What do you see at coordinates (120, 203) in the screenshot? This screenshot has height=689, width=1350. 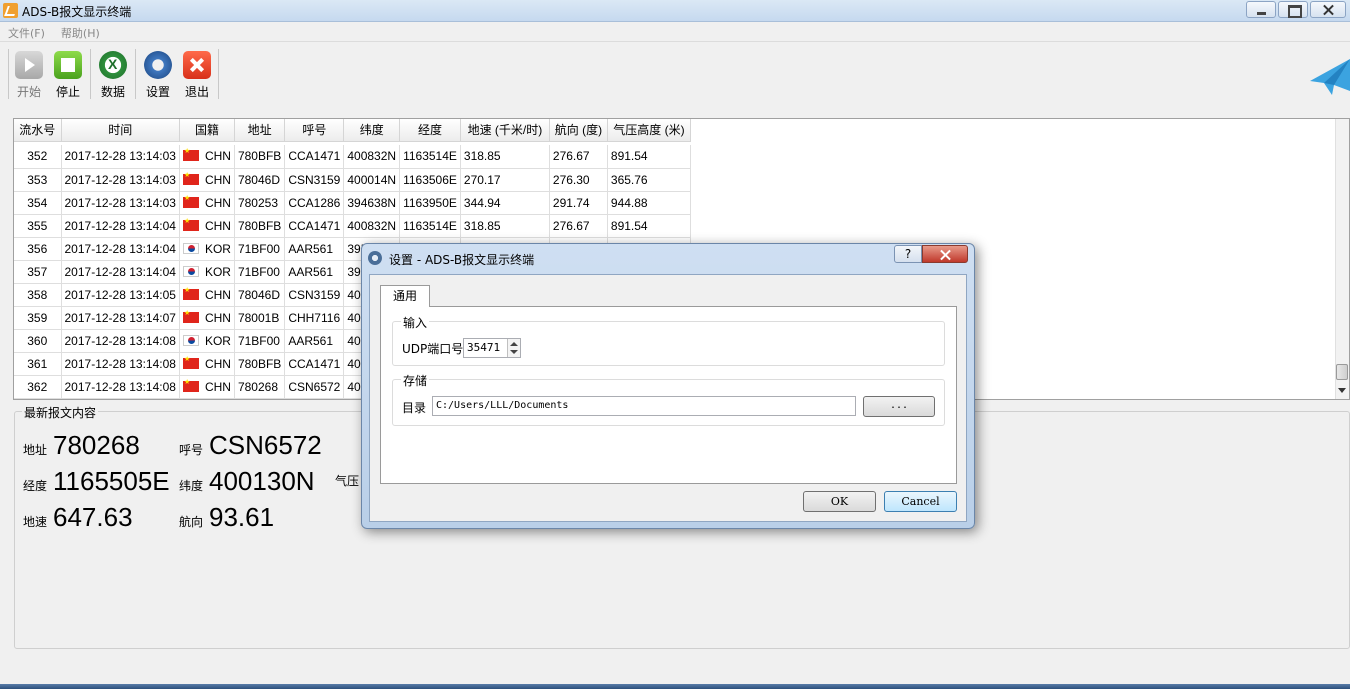 I see `table-cell: 2017-12-28 13:14:03` at bounding box center [120, 203].